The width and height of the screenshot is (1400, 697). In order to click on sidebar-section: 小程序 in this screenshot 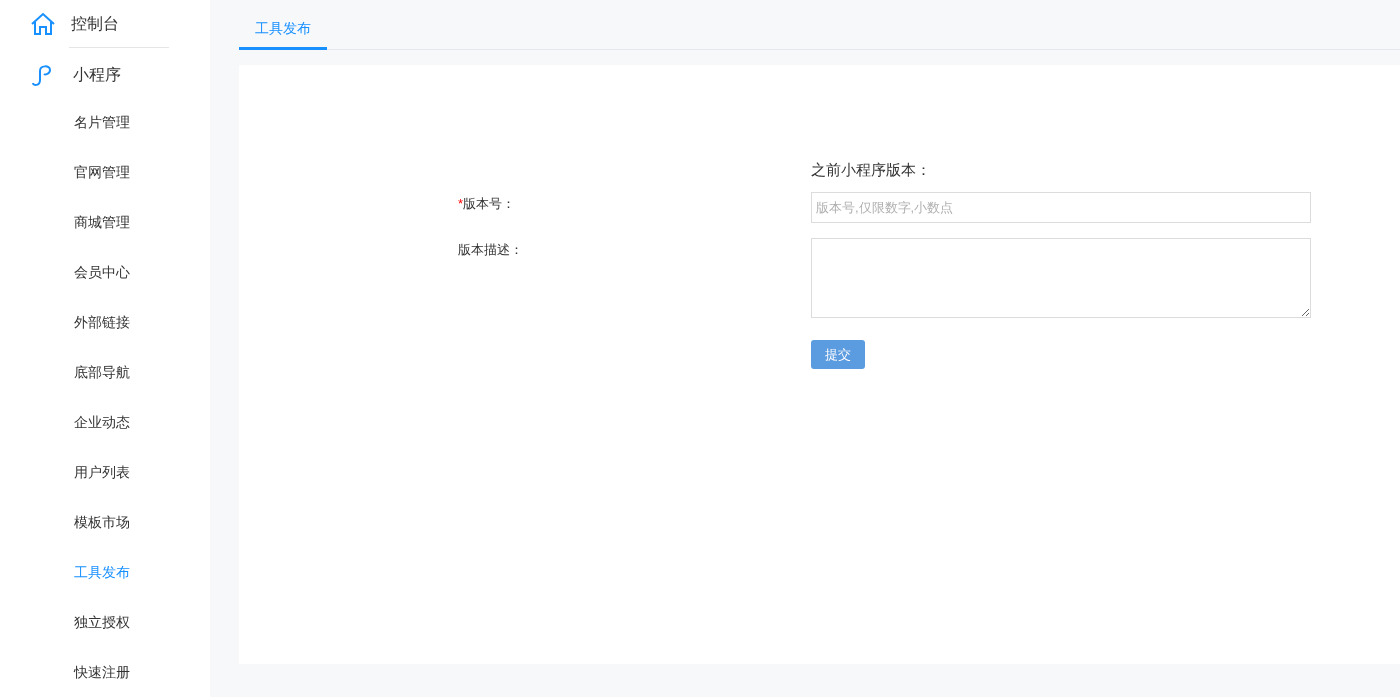, I will do `click(97, 74)`.